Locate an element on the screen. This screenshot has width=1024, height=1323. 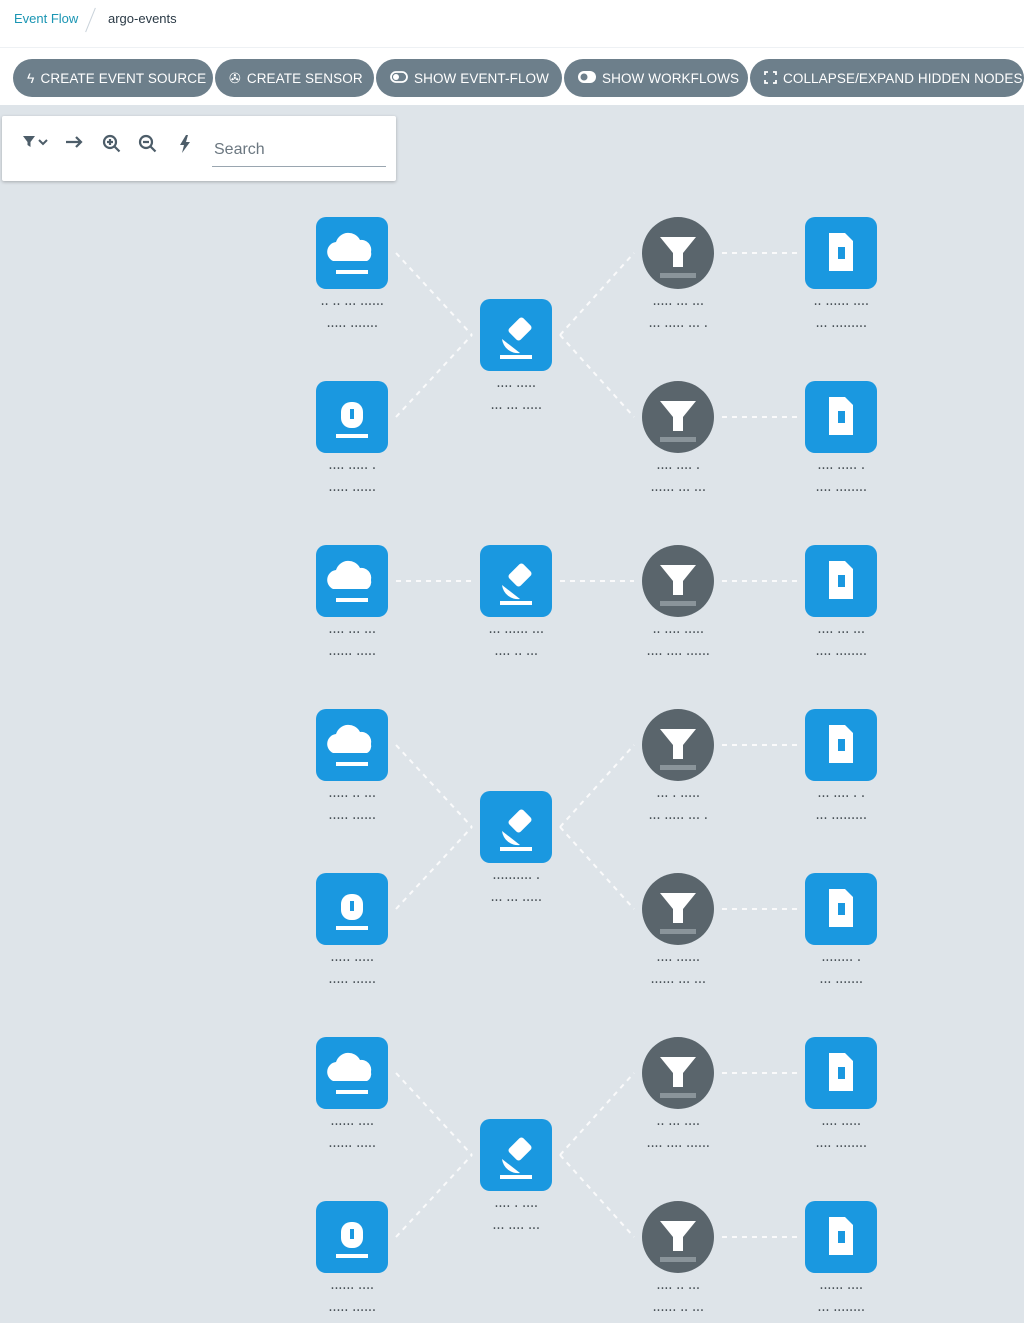
zoom-in-icon is located at coordinates (112, 145).